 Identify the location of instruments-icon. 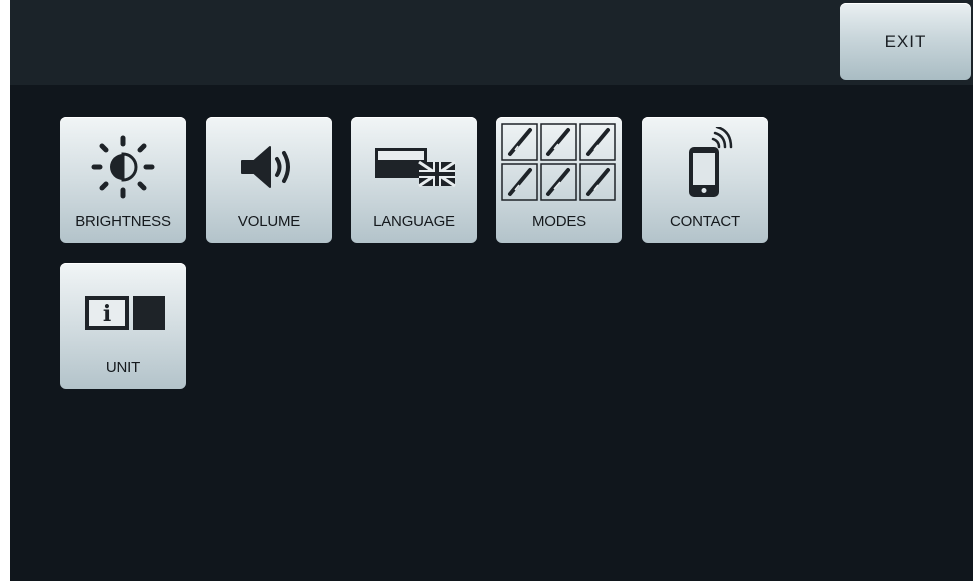
(559, 163).